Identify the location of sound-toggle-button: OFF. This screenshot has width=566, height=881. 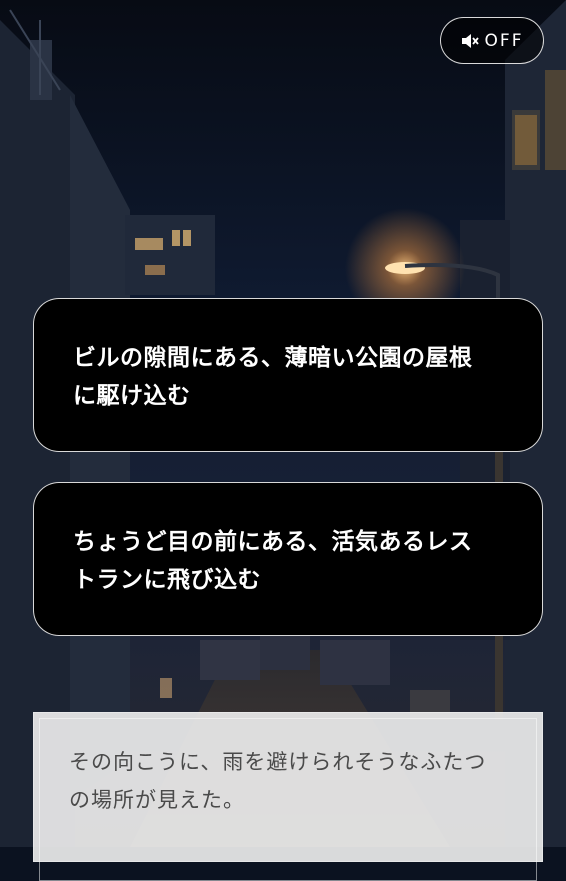
(492, 40).